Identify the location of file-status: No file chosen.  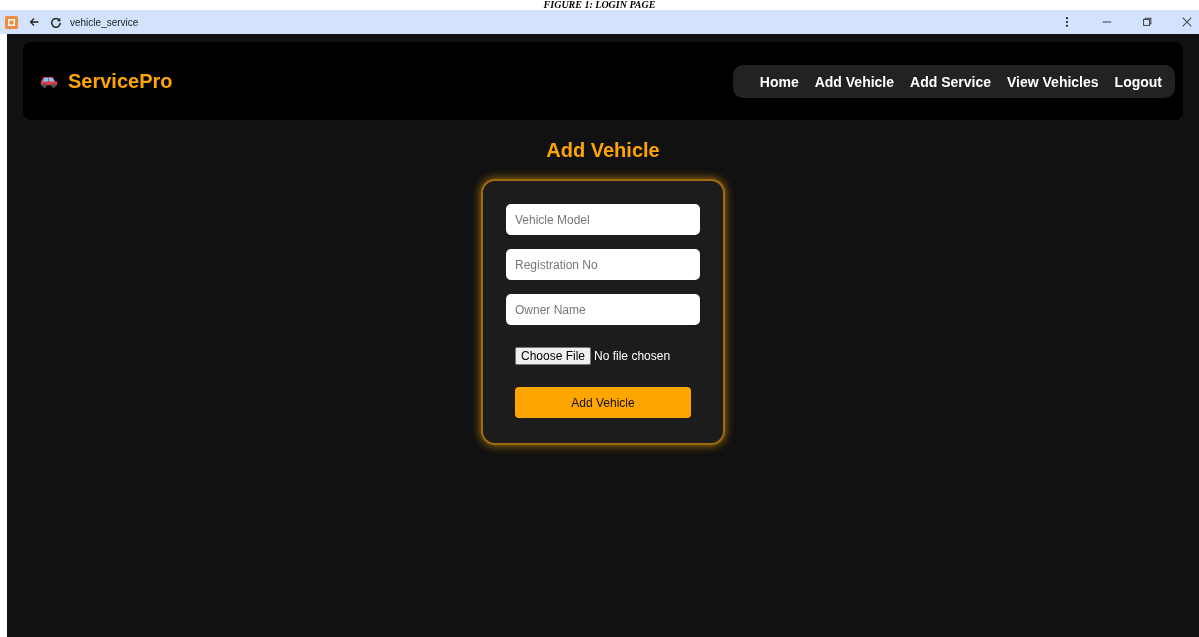
(632, 356).